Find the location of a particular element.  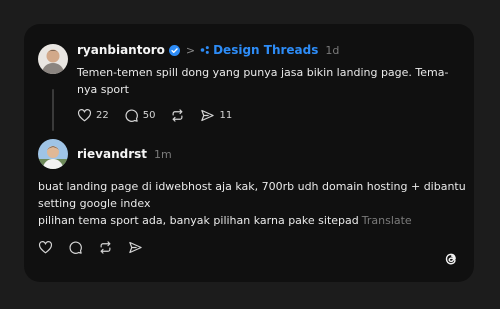

verified-badge-icon is located at coordinates (174, 50).